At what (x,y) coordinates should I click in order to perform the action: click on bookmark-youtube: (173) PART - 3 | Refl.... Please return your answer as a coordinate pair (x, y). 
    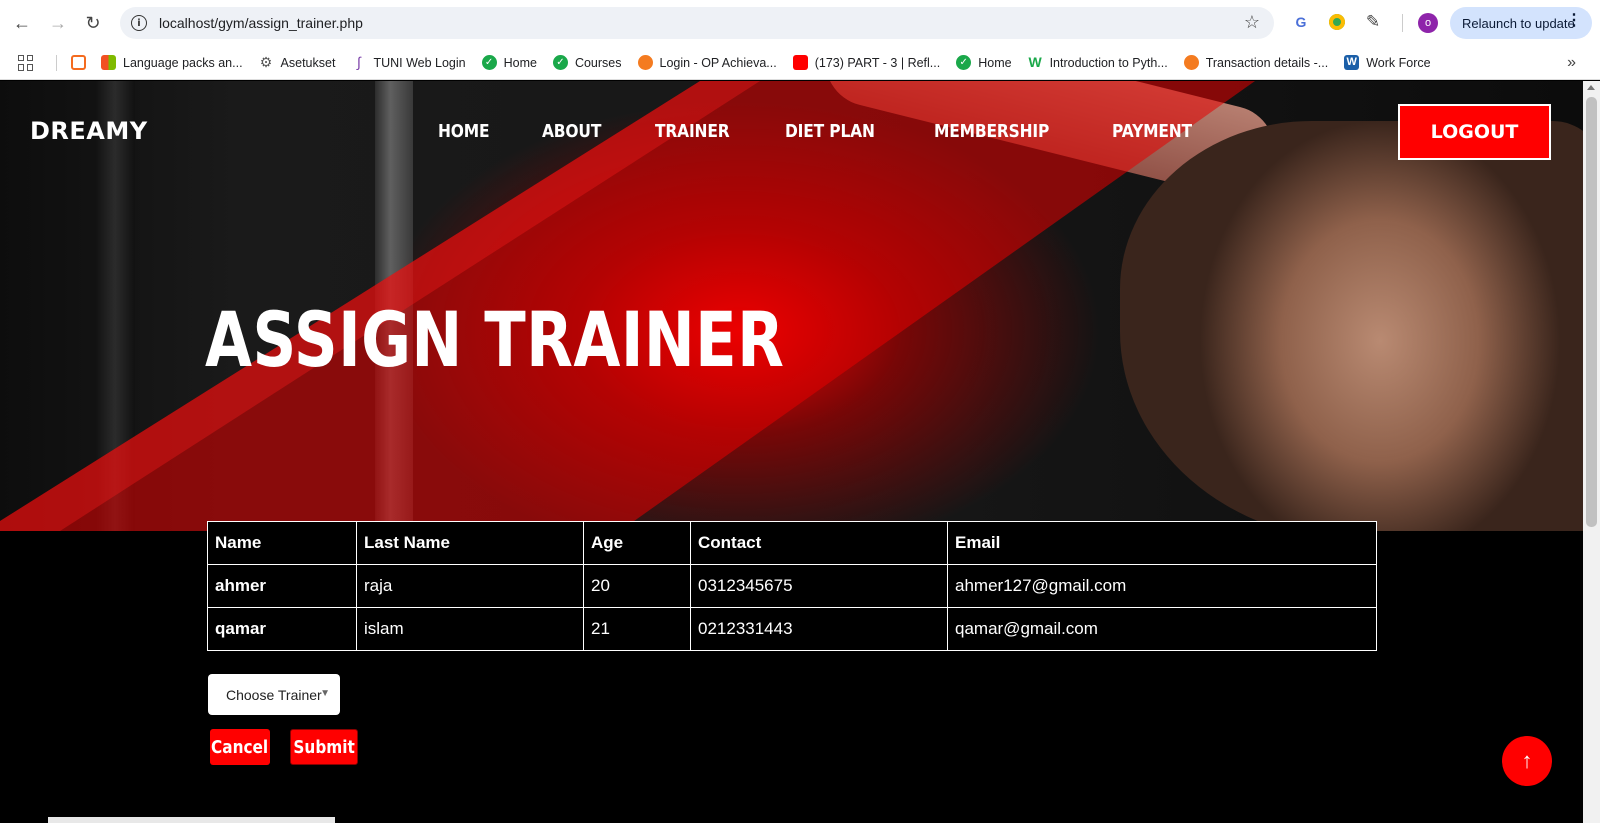
    Looking at the image, I should click on (866, 62).